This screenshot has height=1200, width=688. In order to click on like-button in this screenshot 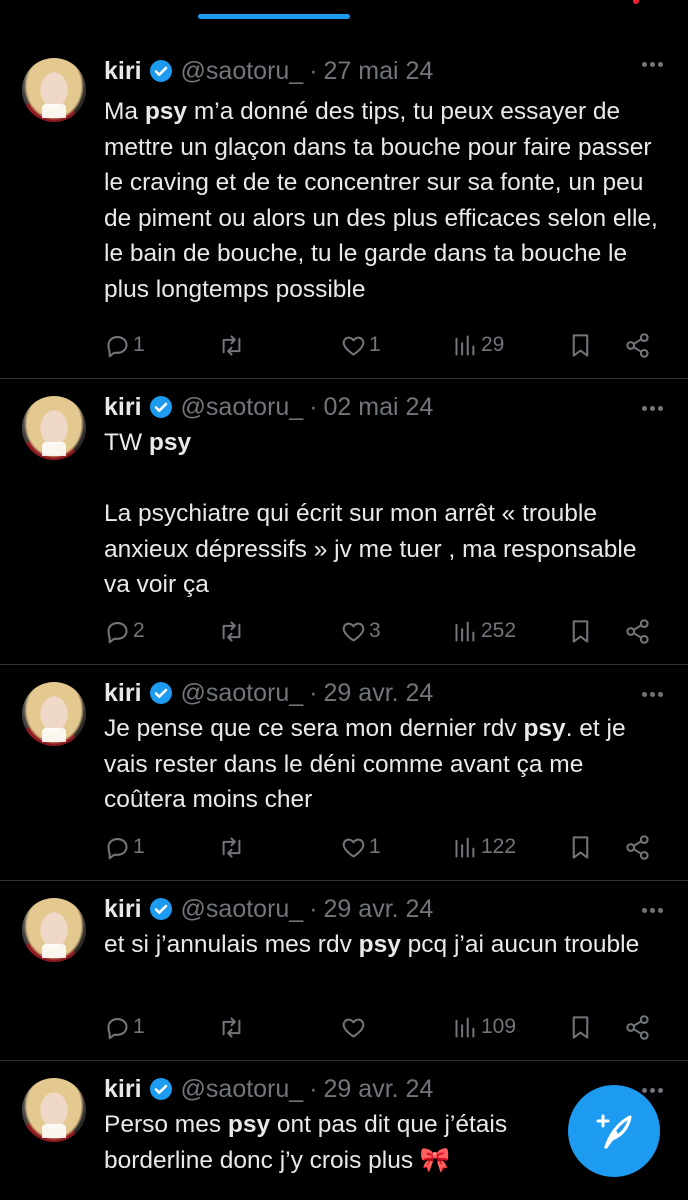, I will do `click(354, 1027)`.